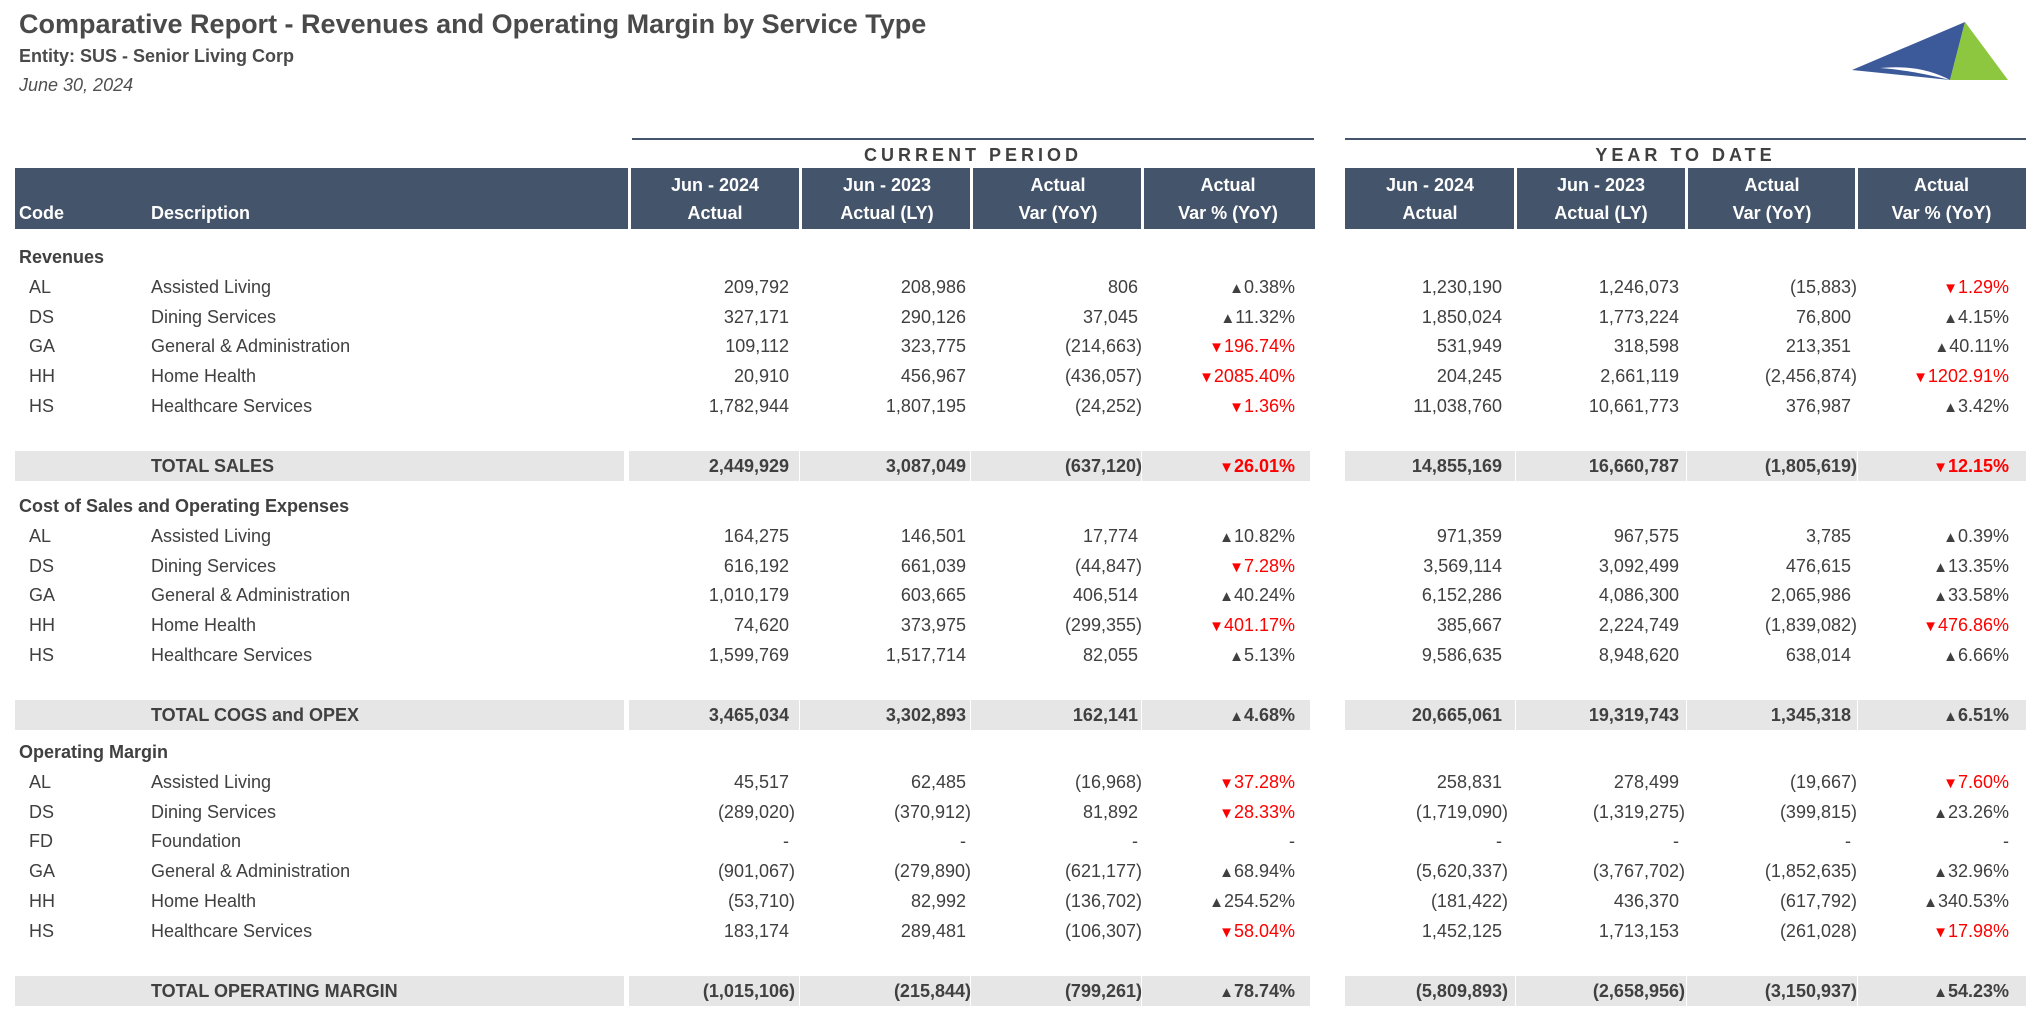  What do you see at coordinates (1930, 51) in the screenshot?
I see `company-logo-icon` at bounding box center [1930, 51].